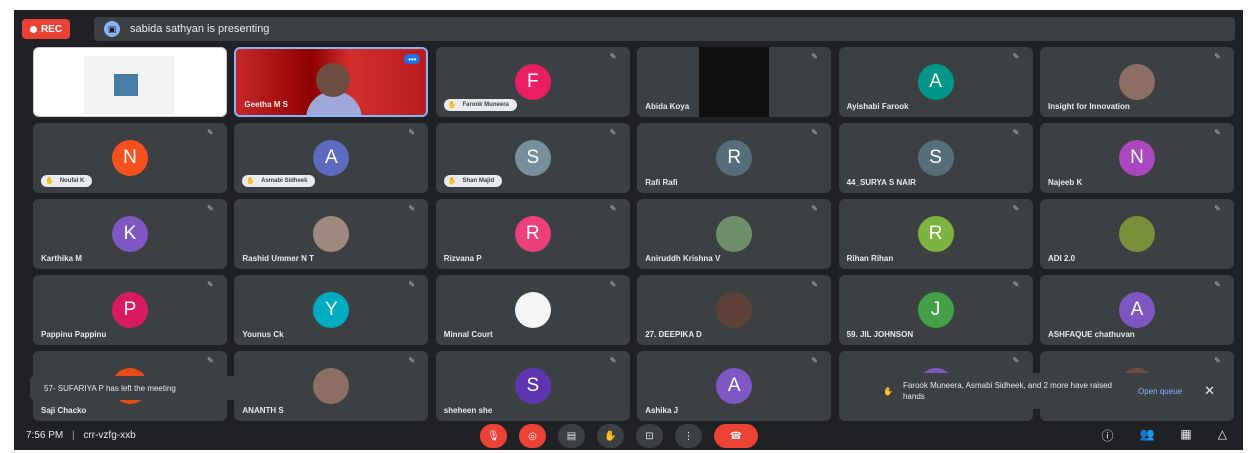 This screenshot has width=1253, height=453. I want to click on raise-hand-button: ✋, so click(610, 436).